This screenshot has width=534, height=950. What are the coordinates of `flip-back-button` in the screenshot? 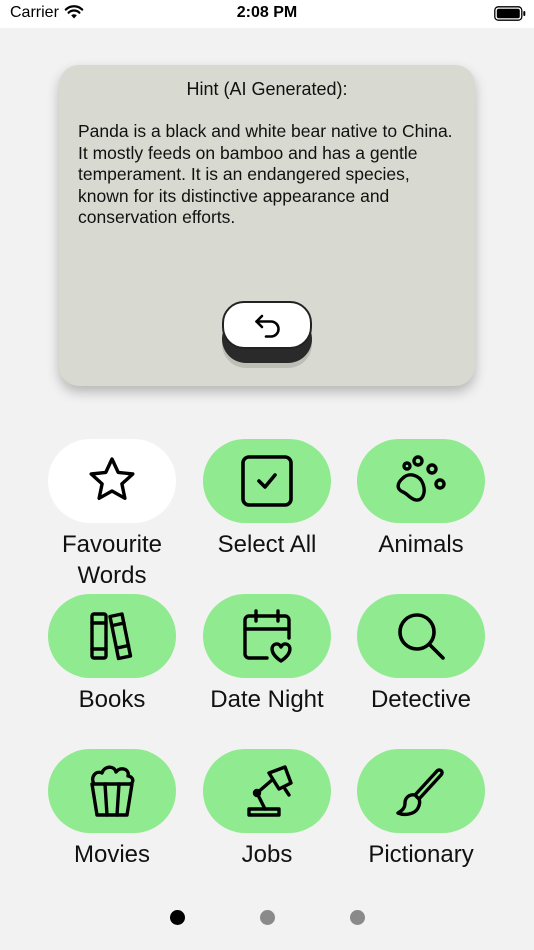 It's located at (267, 332).